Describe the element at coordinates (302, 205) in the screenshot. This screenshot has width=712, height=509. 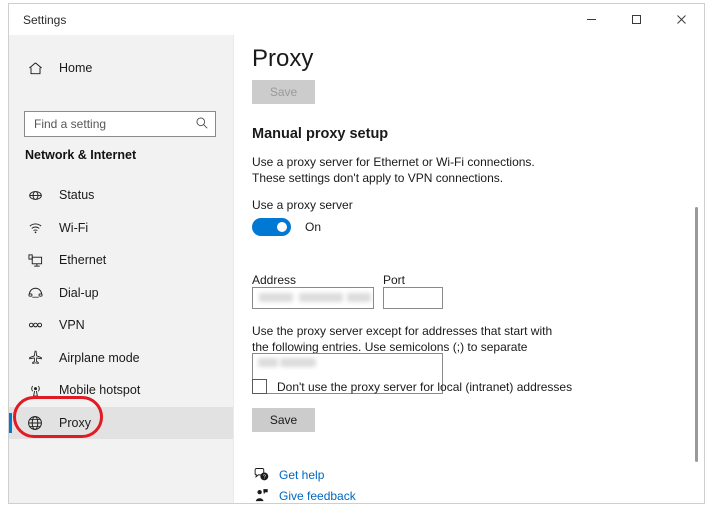
I see `use-proxy-server-label: Use a proxy server` at that location.